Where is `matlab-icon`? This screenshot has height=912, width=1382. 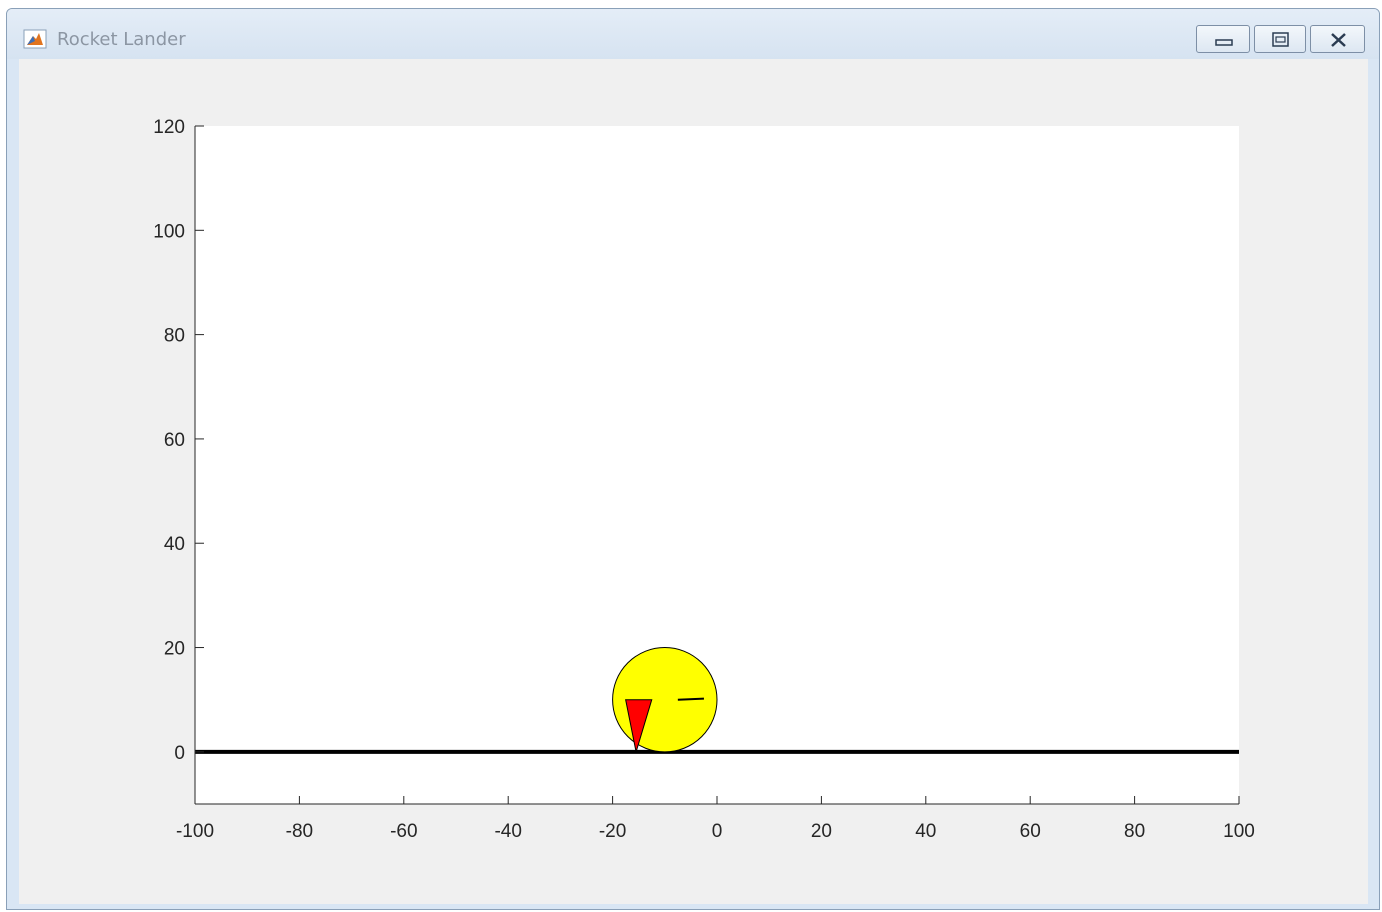 matlab-icon is located at coordinates (35, 39).